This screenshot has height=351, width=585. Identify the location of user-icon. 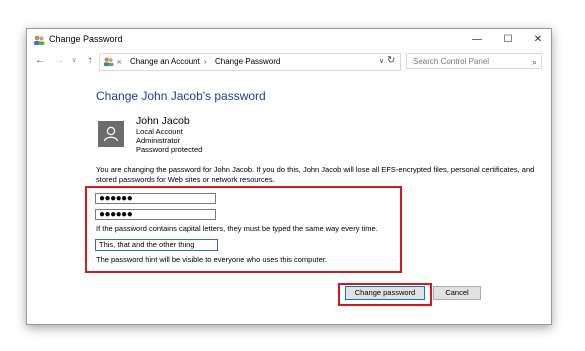
(111, 134).